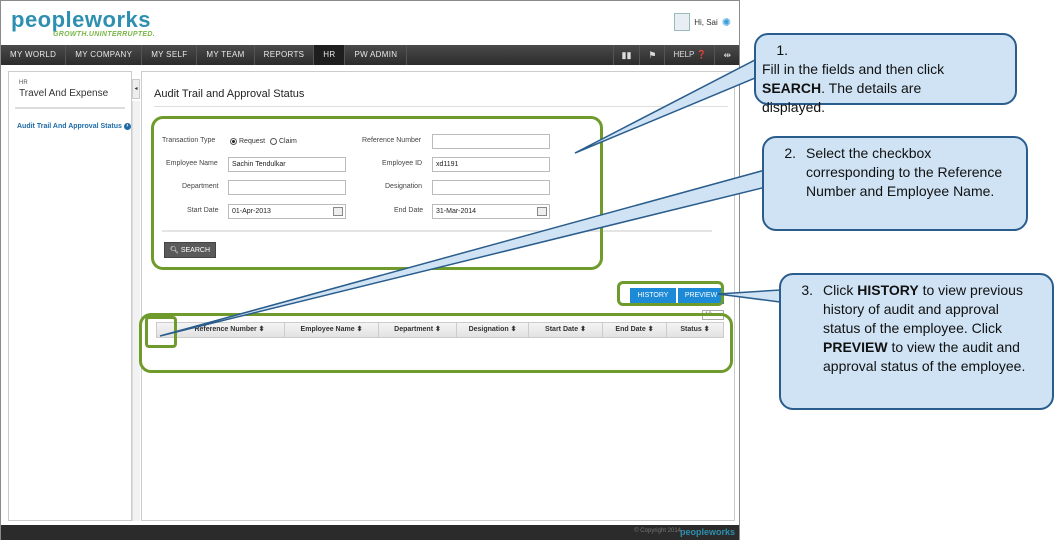 Image resolution: width=1056 pixels, height=540 pixels. I want to click on callout-3-bold-history: HISTORY, so click(888, 290).